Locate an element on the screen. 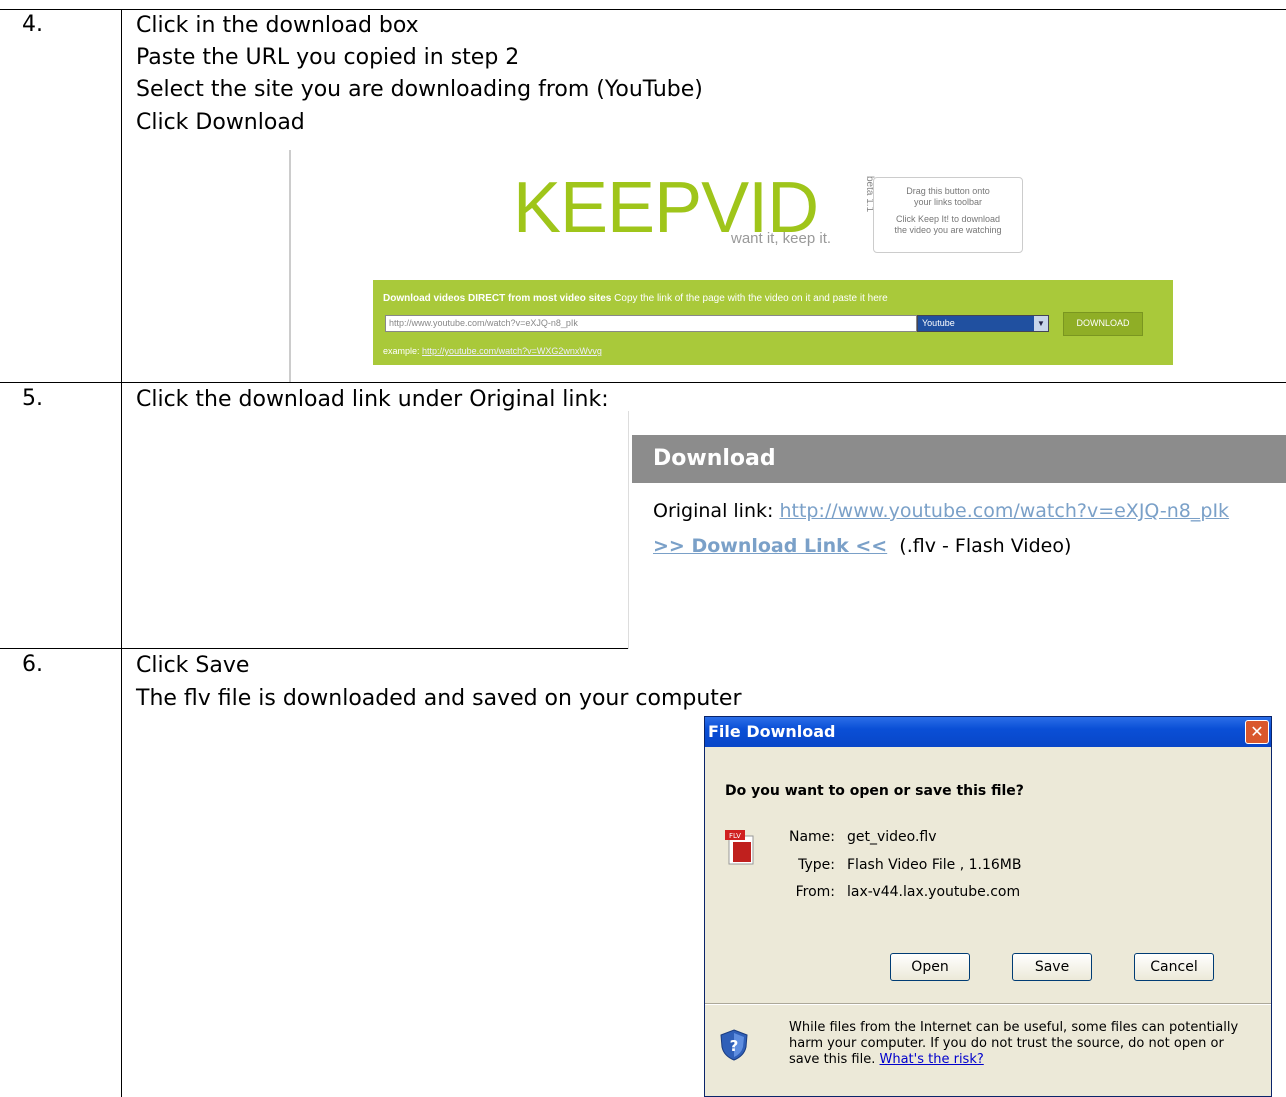 The height and width of the screenshot is (1097, 1286). step-number: 4. is located at coordinates (32, 24).